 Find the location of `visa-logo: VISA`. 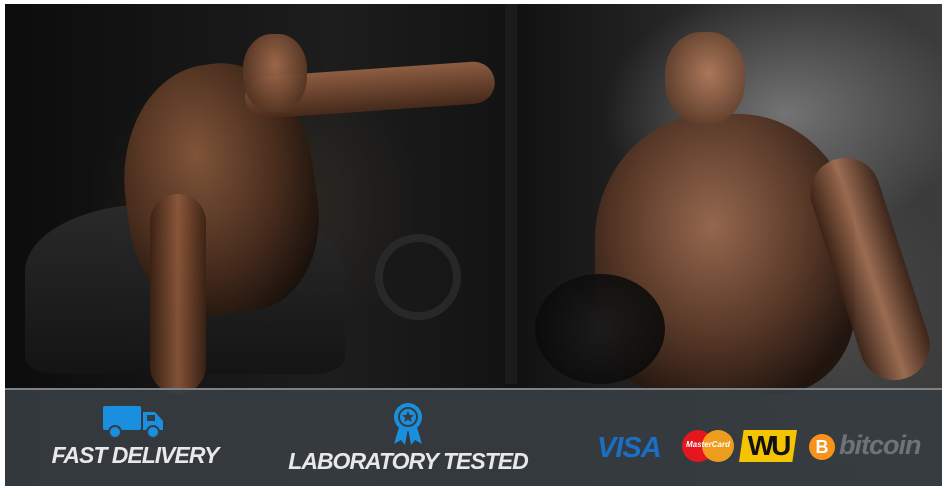

visa-logo: VISA is located at coordinates (629, 448).